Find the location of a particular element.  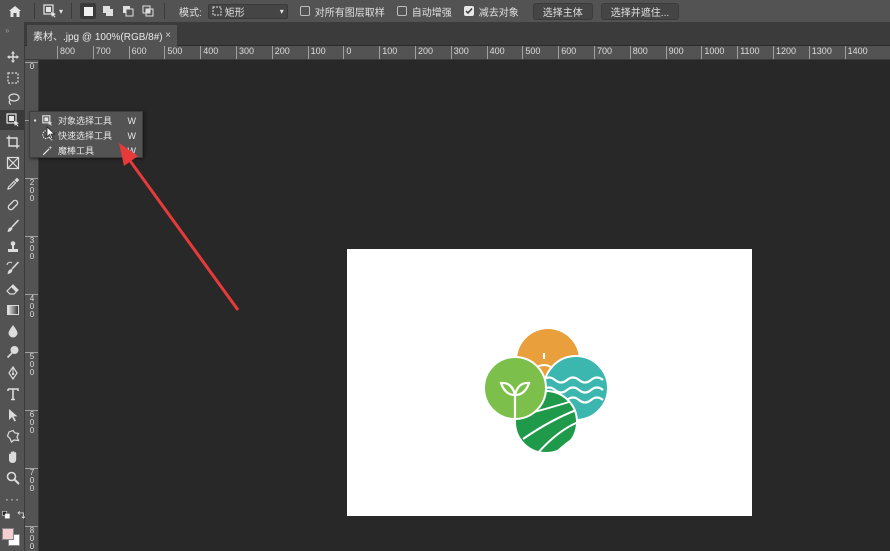

ruler-tick-label: 900 is located at coordinates (674, 52).